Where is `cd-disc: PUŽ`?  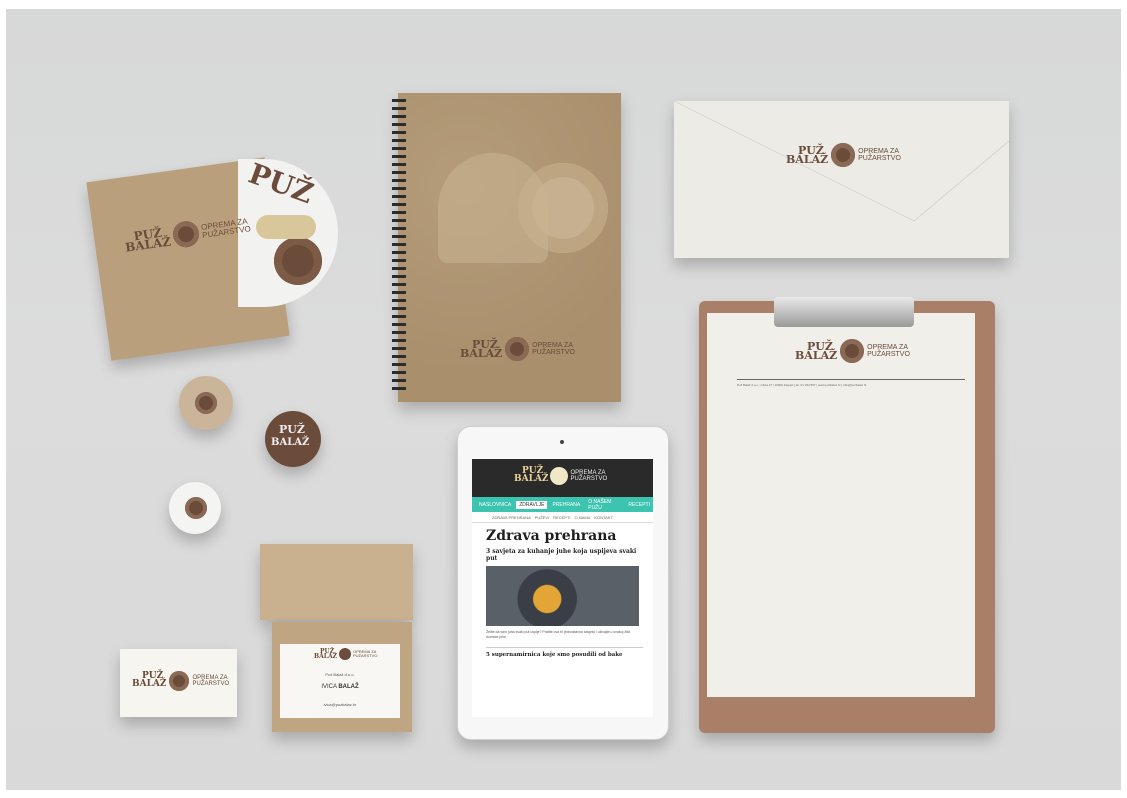 cd-disc: PUŽ is located at coordinates (288, 231).